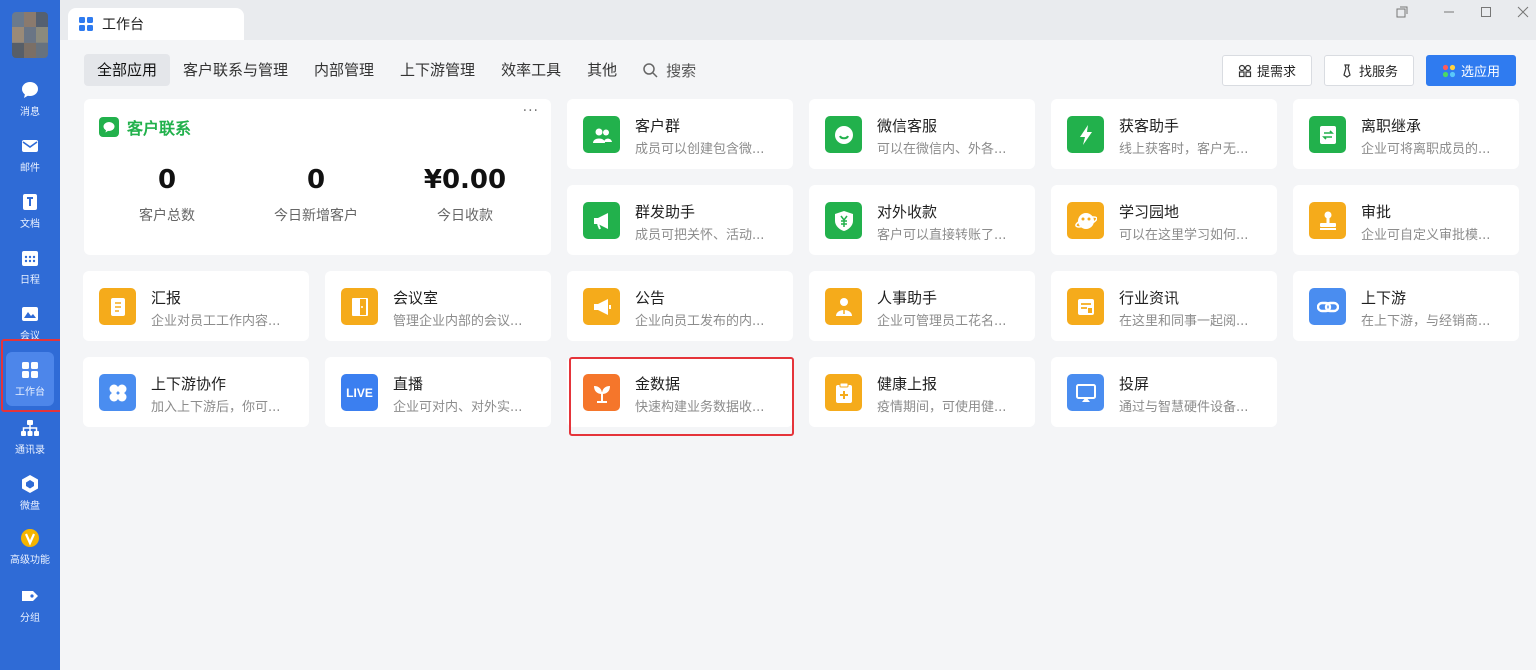  What do you see at coordinates (117, 306) in the screenshot?
I see `report-icon` at bounding box center [117, 306].